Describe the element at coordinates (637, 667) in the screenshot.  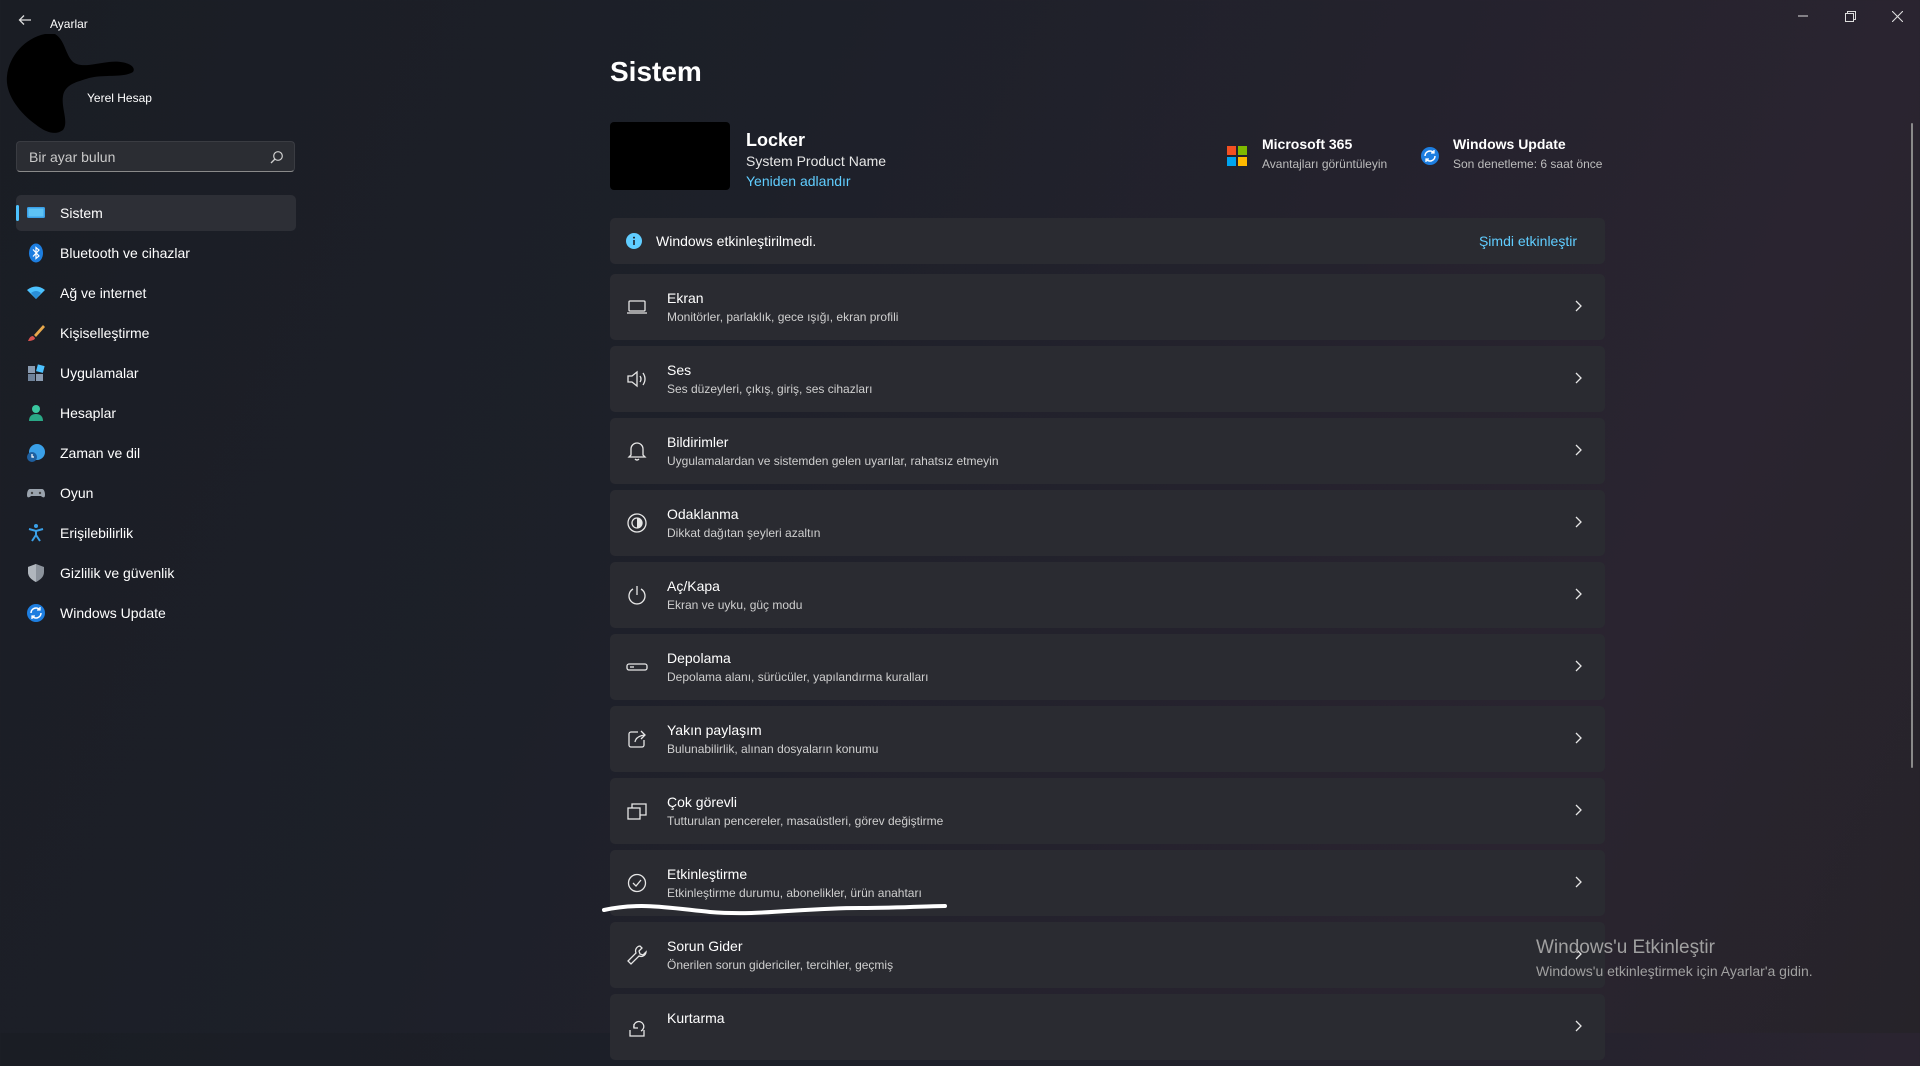
I see `storage-icon` at that location.